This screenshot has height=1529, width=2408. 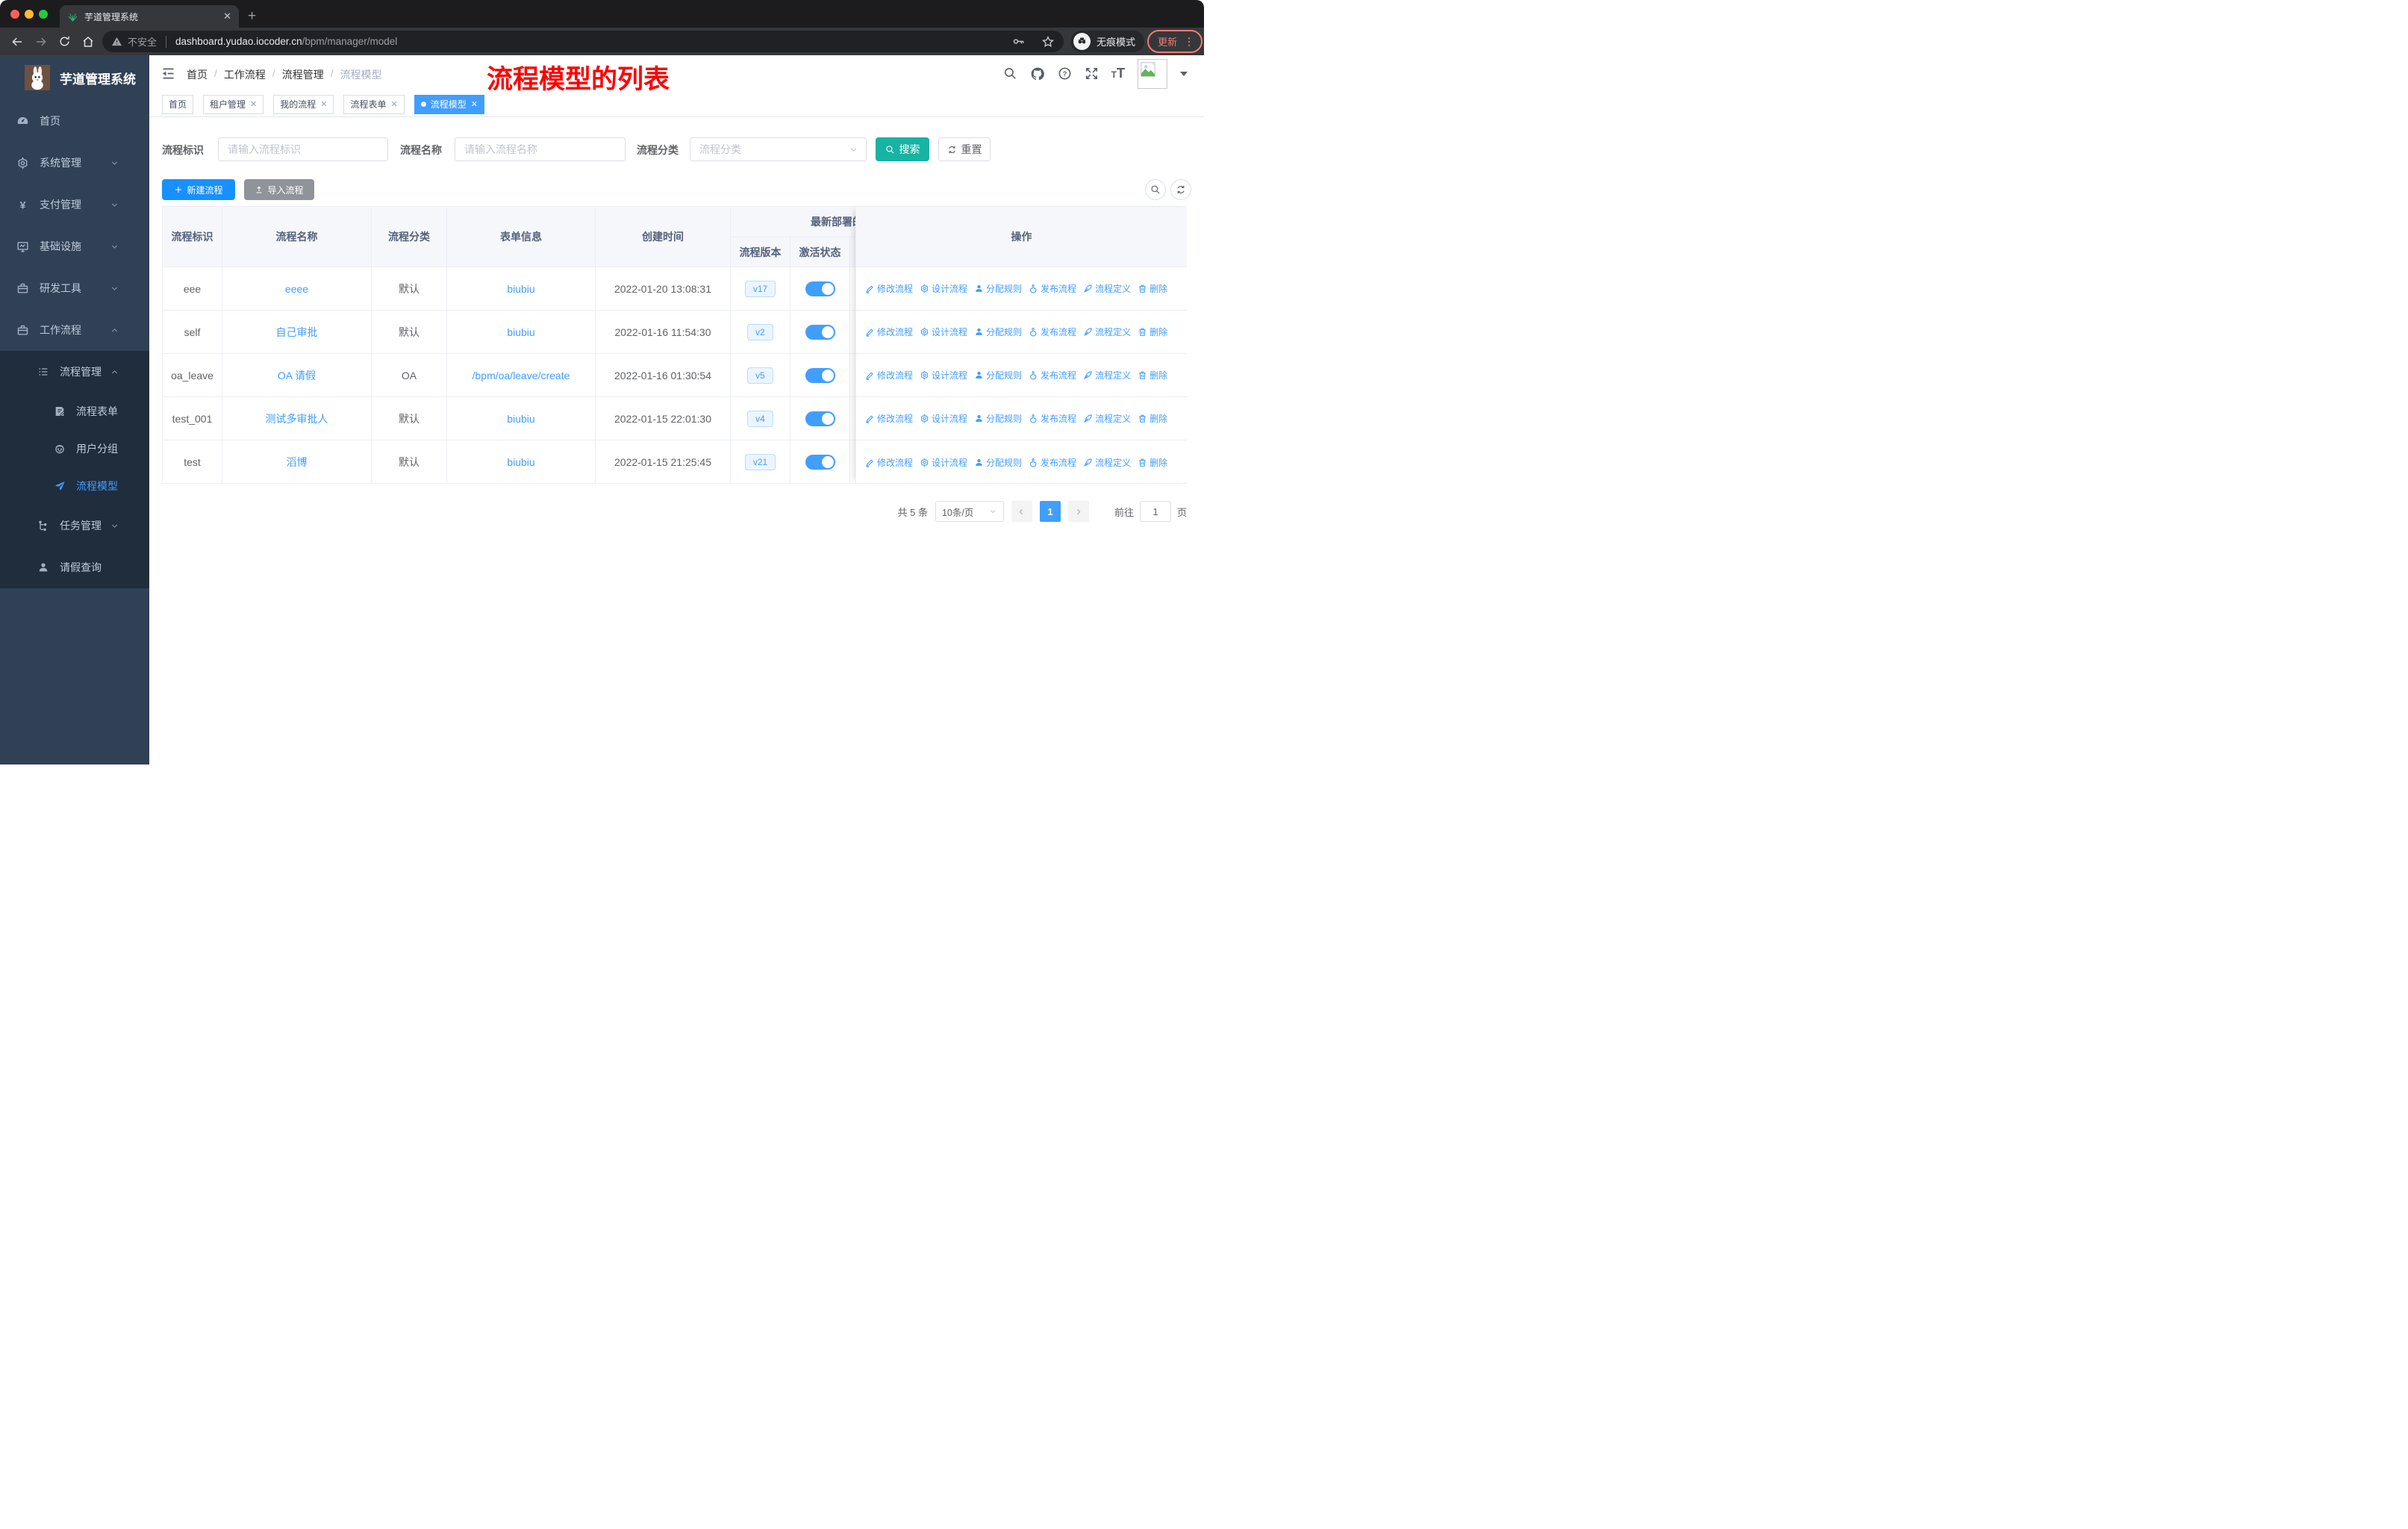 What do you see at coordinates (969, 512) in the screenshot?
I see `page-size-select: 10条/页` at bounding box center [969, 512].